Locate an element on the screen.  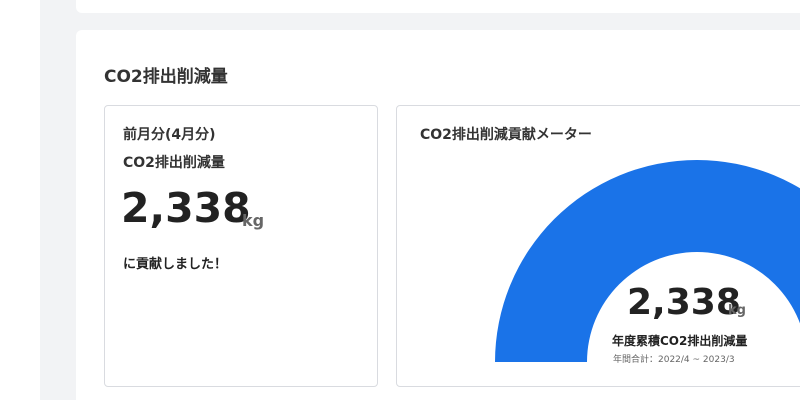
section-title: CO2排出削減量 is located at coordinates (166, 77).